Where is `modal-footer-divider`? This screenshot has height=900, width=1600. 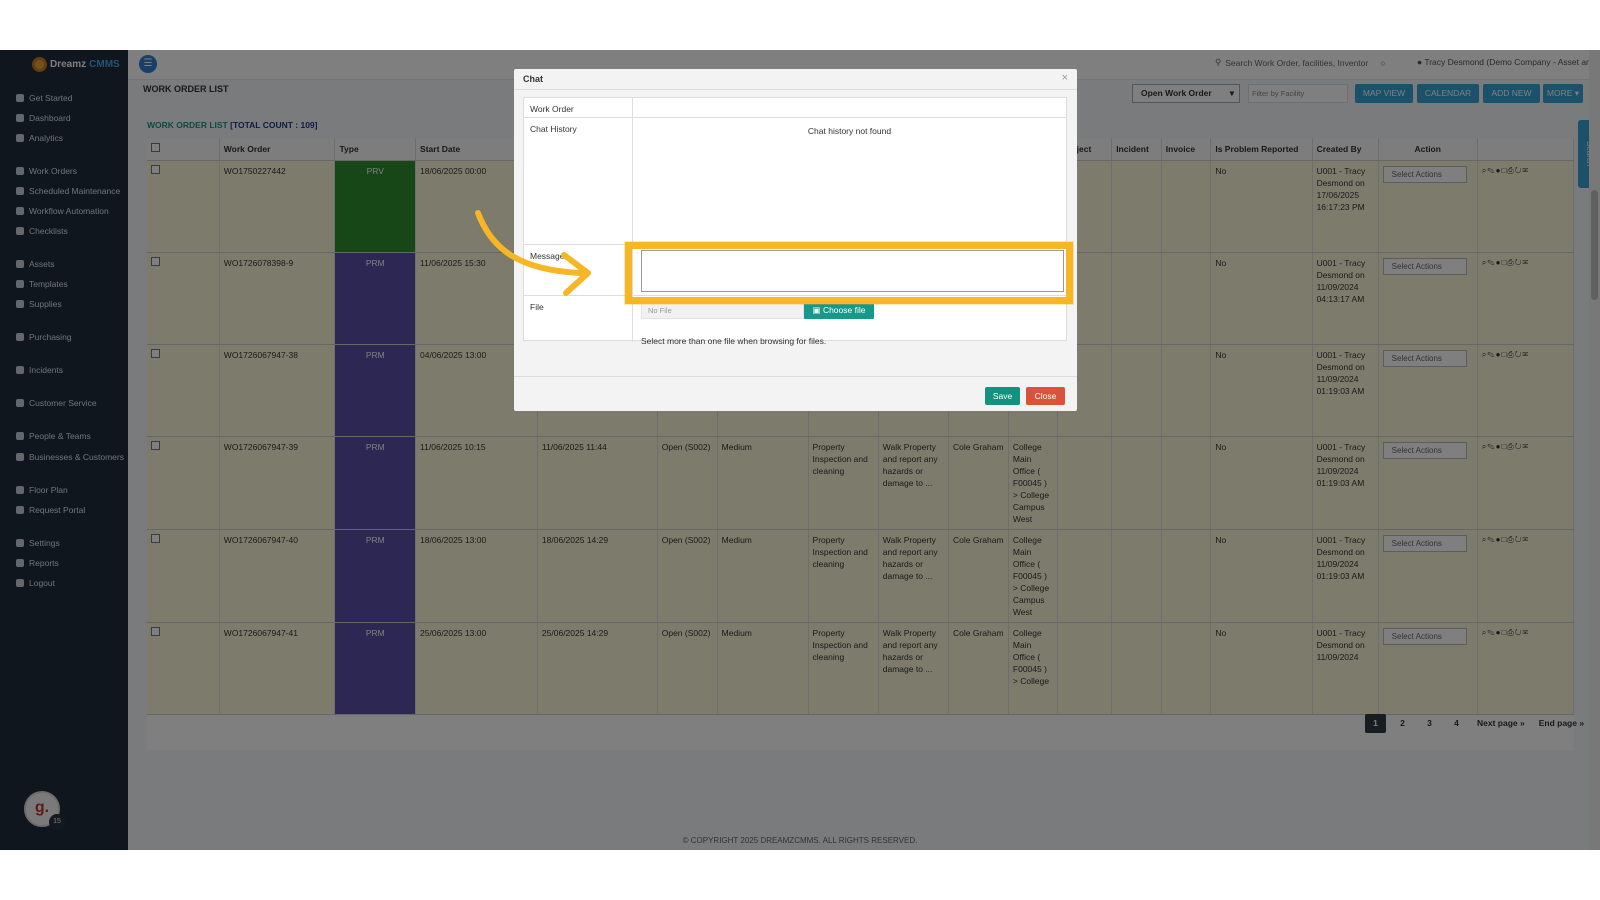
modal-footer-divider is located at coordinates (795, 376).